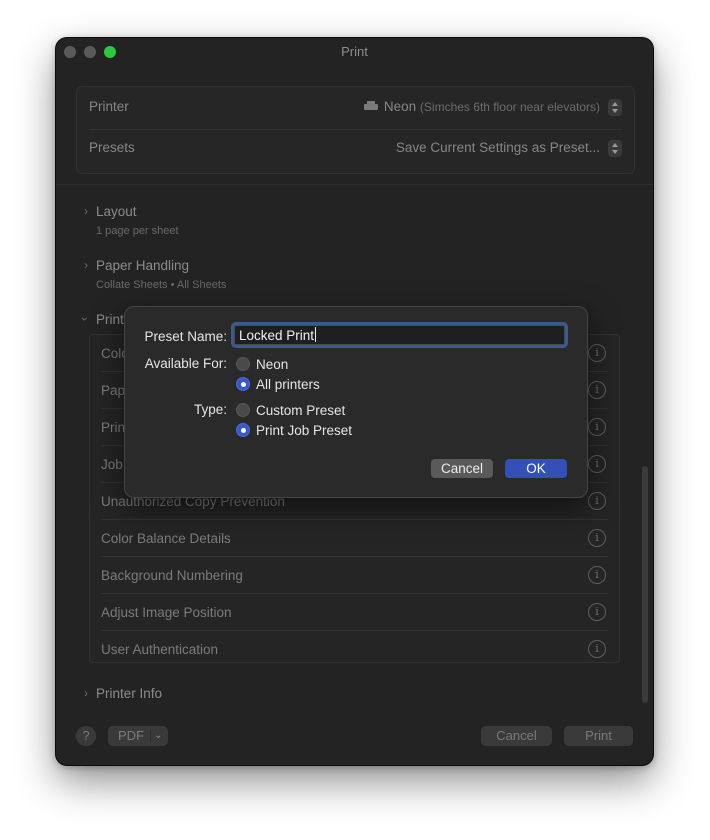  I want to click on dialog-ok-button: OK, so click(536, 468).